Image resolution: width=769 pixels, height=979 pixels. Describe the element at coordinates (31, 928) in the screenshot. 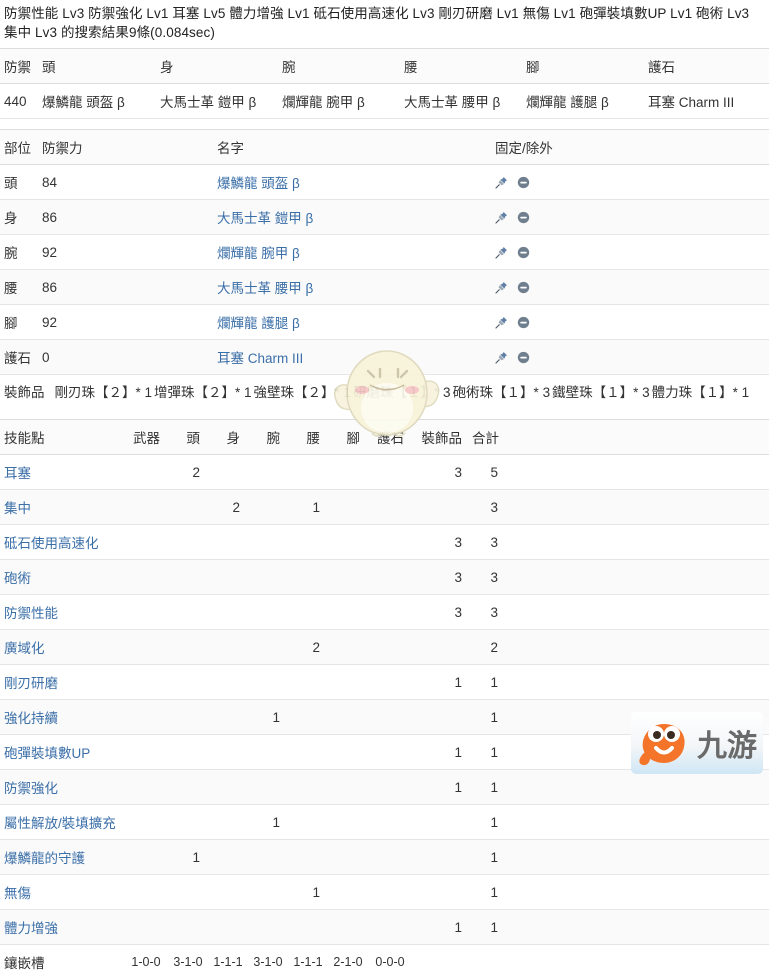

I see `skill-name-link: 體力增強` at that location.